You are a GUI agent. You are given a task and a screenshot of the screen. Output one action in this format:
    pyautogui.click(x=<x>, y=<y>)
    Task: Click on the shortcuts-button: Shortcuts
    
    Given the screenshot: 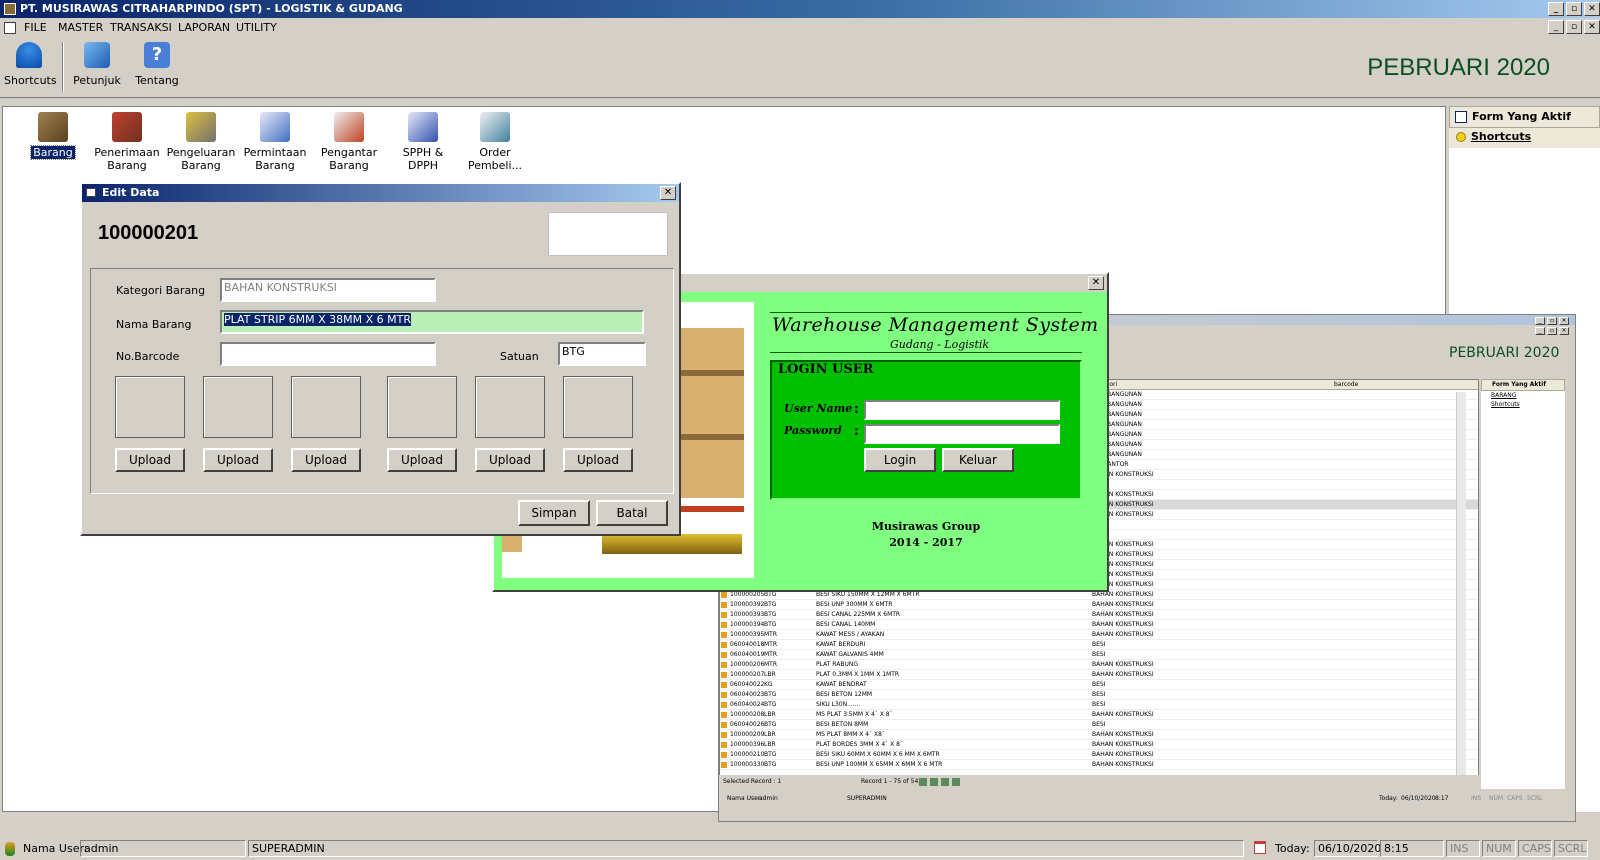 What is the action you would take?
    pyautogui.click(x=30, y=64)
    